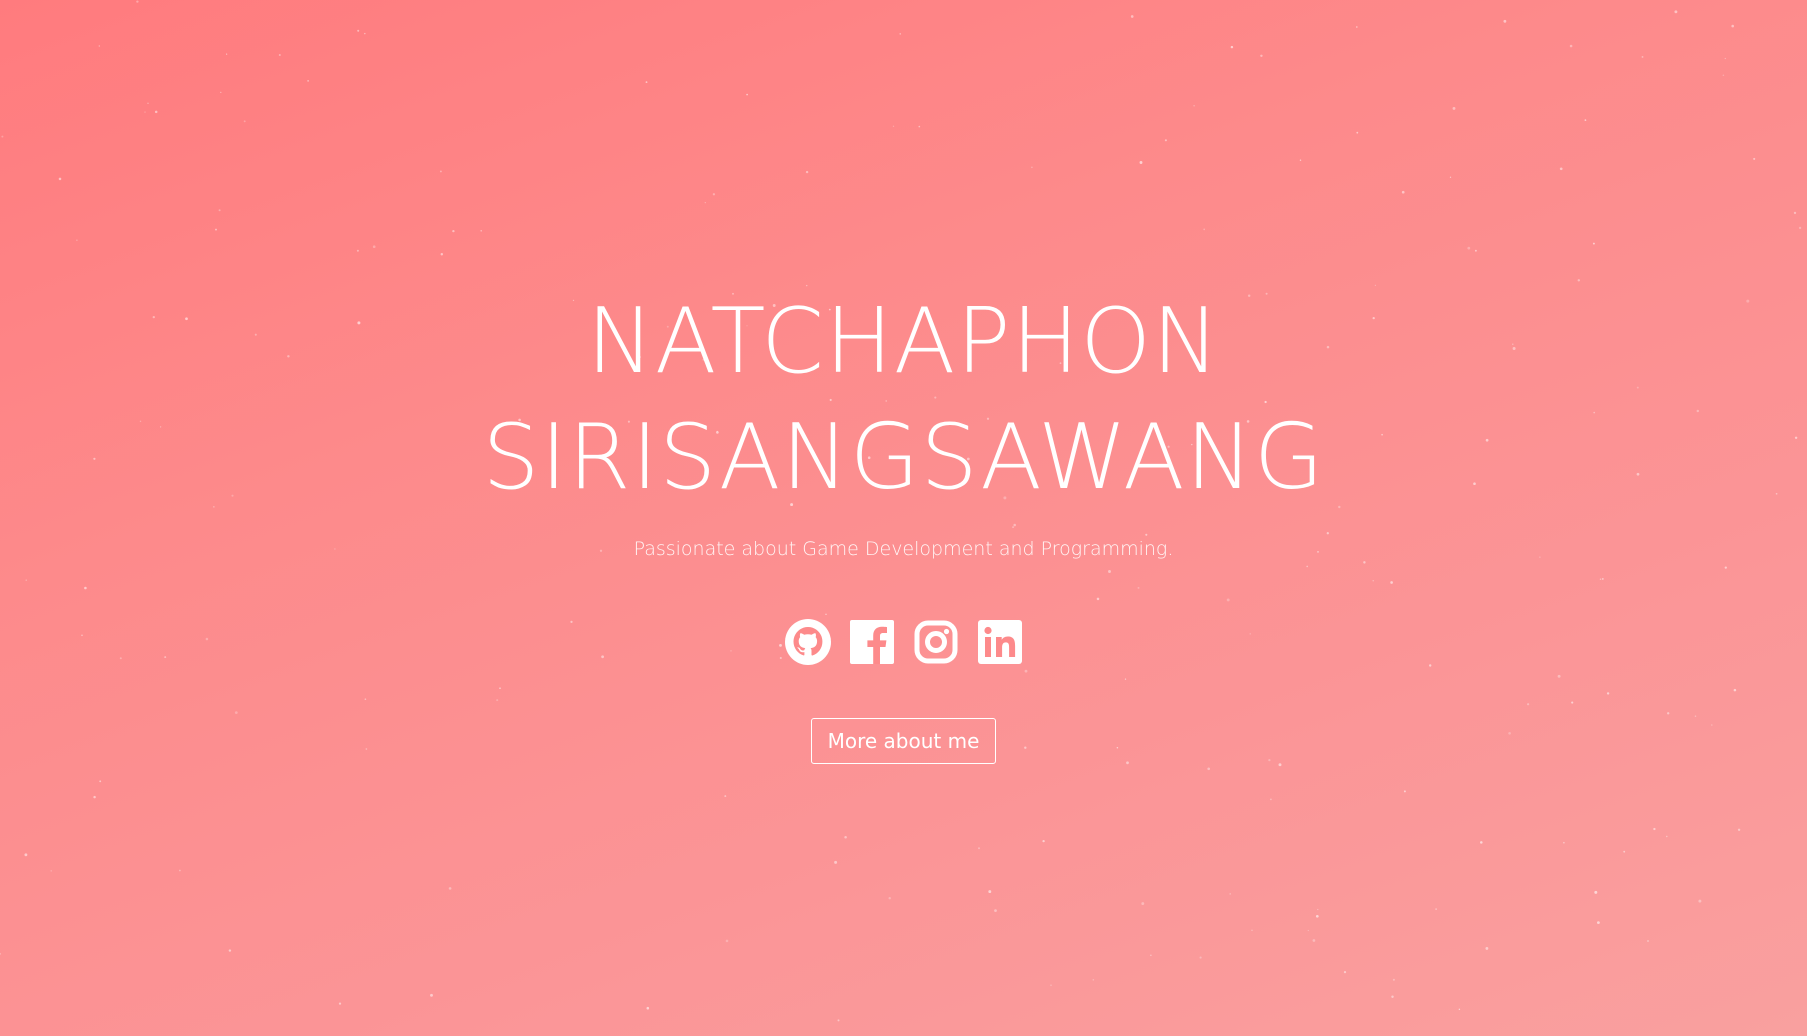 This screenshot has width=1807, height=1036. I want to click on instagram-link, so click(936, 642).